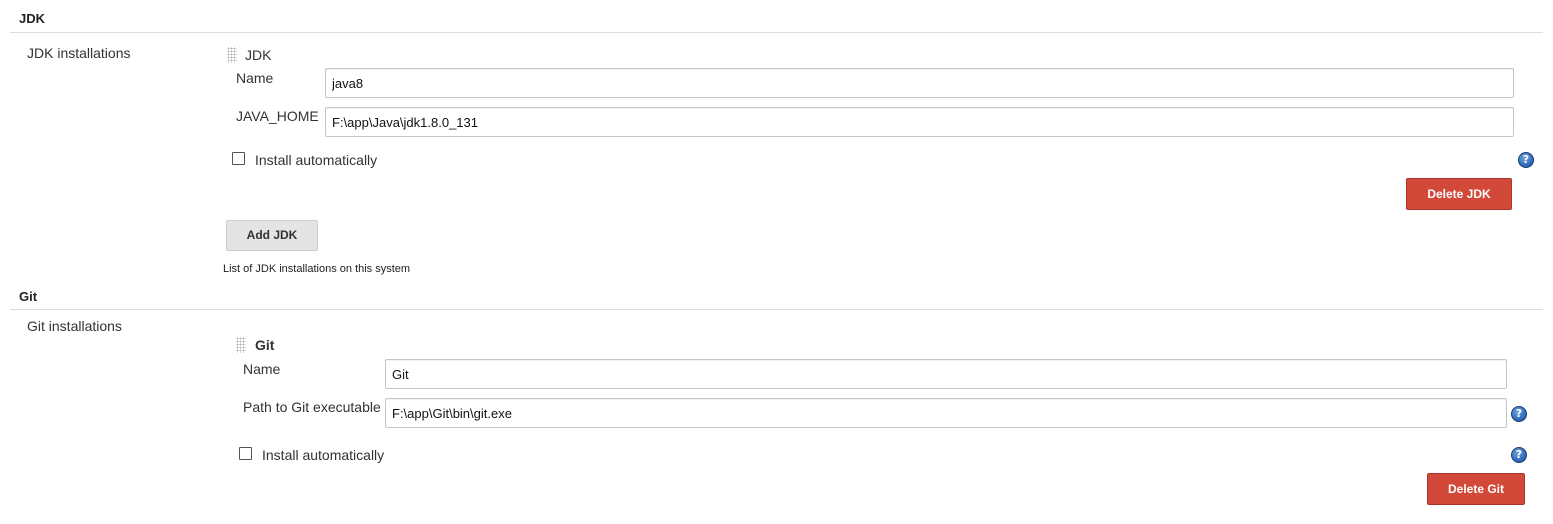 The image size is (1553, 524). Describe the element at coordinates (776, 309) in the screenshot. I see `git-section-divider` at that location.